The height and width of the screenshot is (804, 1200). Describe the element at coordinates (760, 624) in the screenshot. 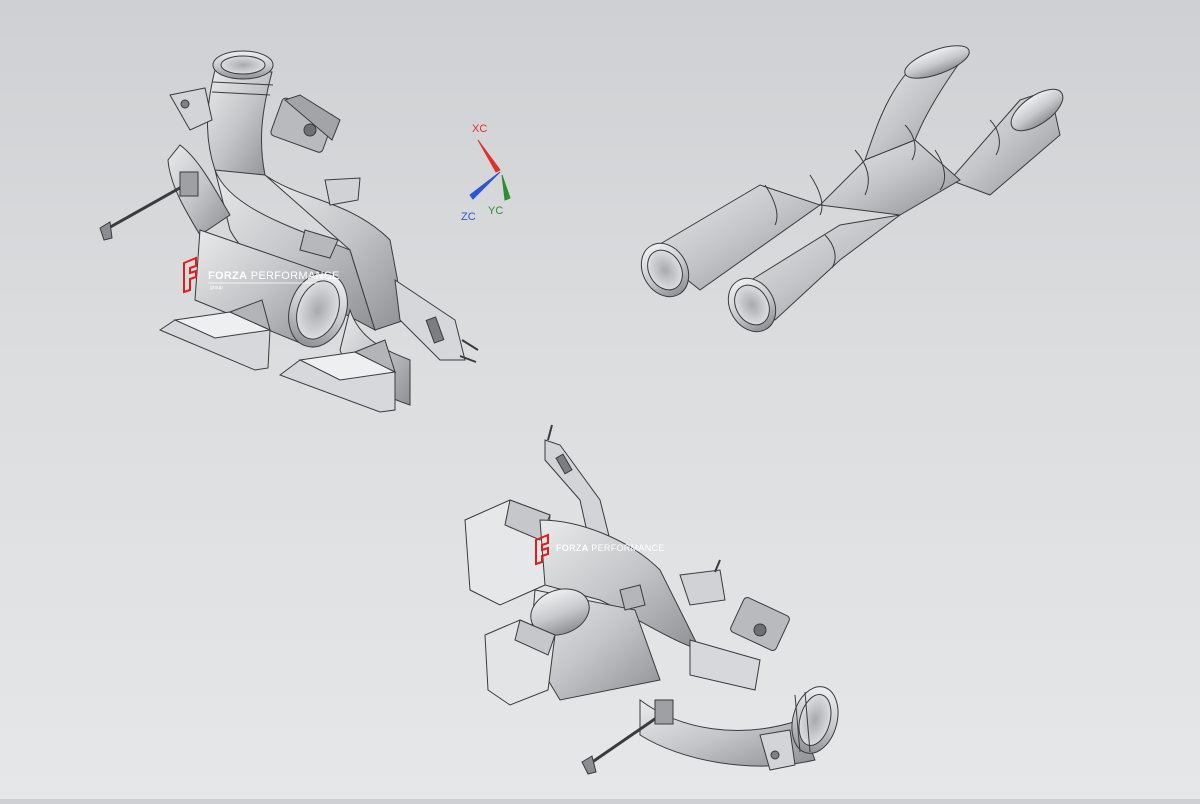

I see `valve-actuator-bottom` at that location.